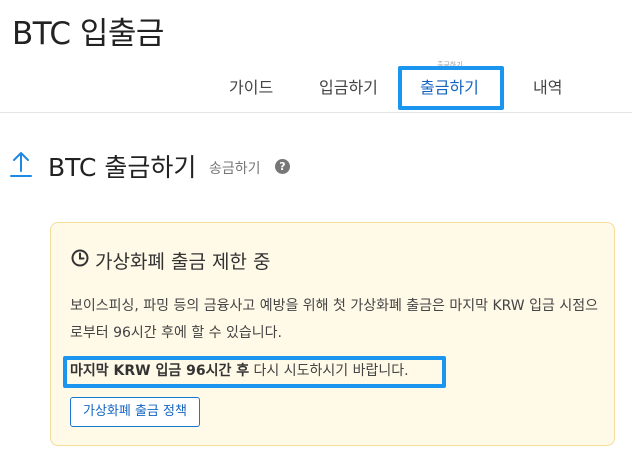  Describe the element at coordinates (88, 34) in the screenshot. I see `page-title: BTC 입출금` at that location.